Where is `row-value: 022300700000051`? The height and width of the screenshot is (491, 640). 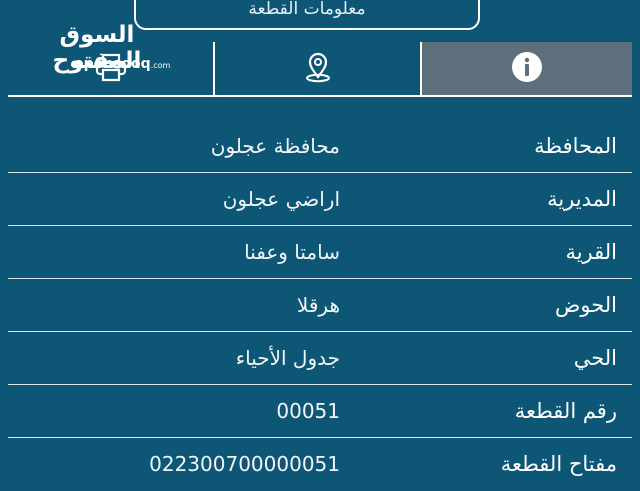
row-value: 022300700000051 is located at coordinates (244, 464).